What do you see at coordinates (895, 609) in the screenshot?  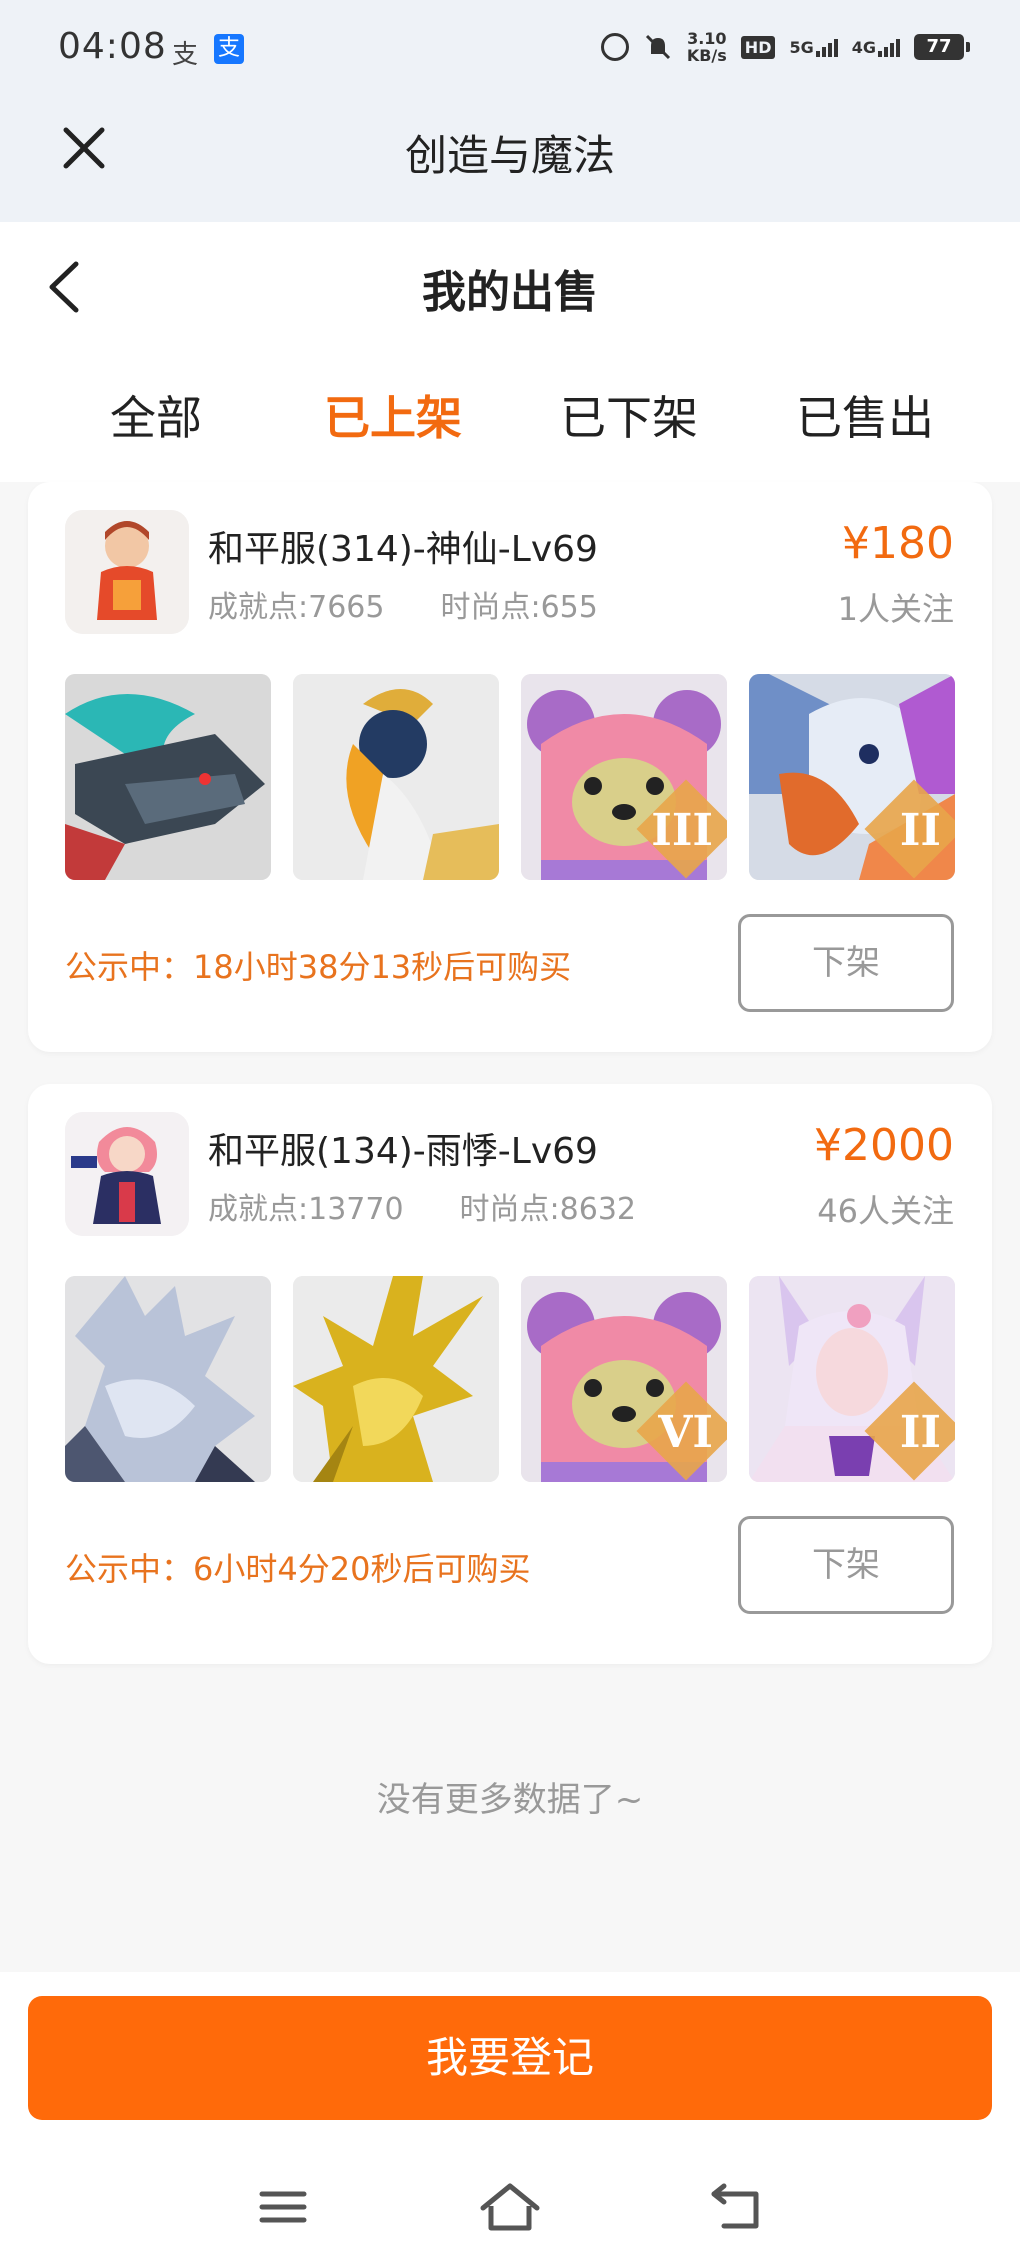 I see `follower-count: 1人关注` at bounding box center [895, 609].